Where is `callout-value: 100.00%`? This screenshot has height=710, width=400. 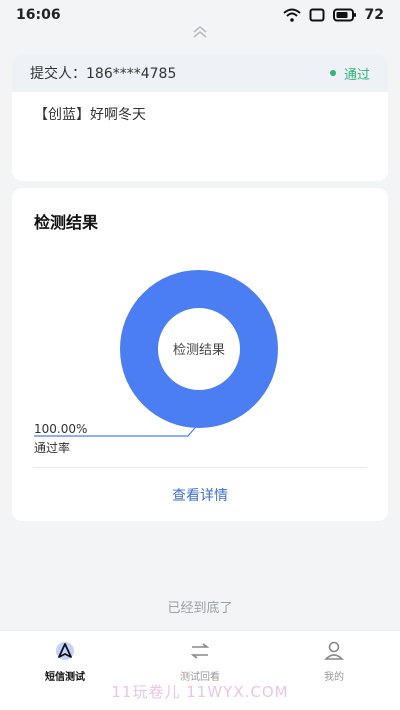
callout-value: 100.00% is located at coordinates (60, 429).